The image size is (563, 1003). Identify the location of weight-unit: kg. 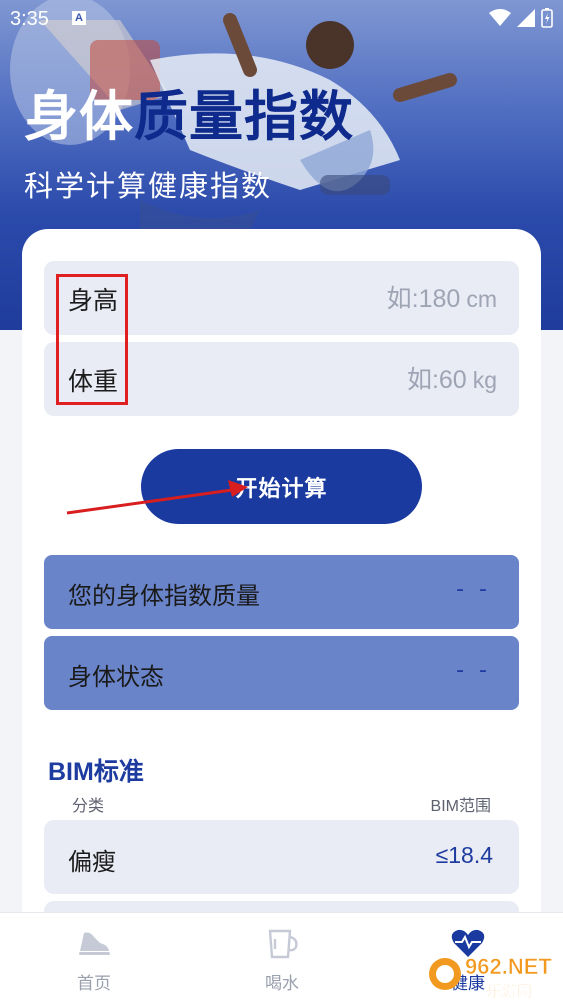
(484, 380).